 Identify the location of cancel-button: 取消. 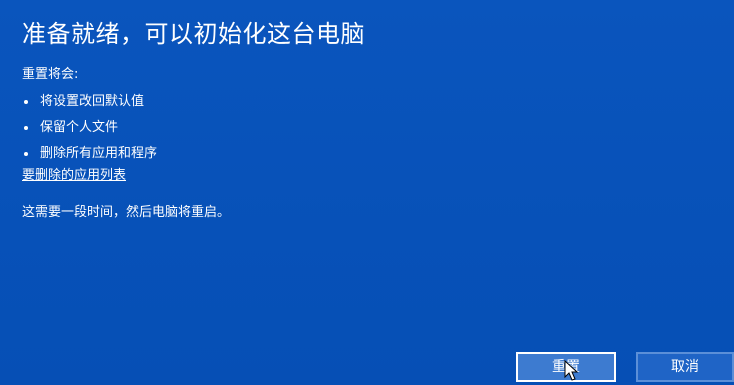
(685, 367).